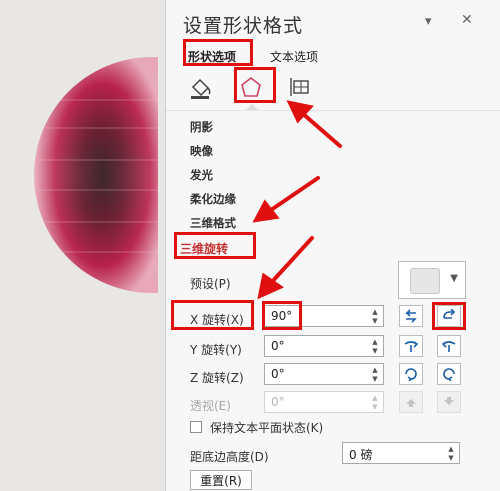 The image size is (500, 491). What do you see at coordinates (361, 455) in the screenshot?
I see `distance-value: 0 磅` at bounding box center [361, 455].